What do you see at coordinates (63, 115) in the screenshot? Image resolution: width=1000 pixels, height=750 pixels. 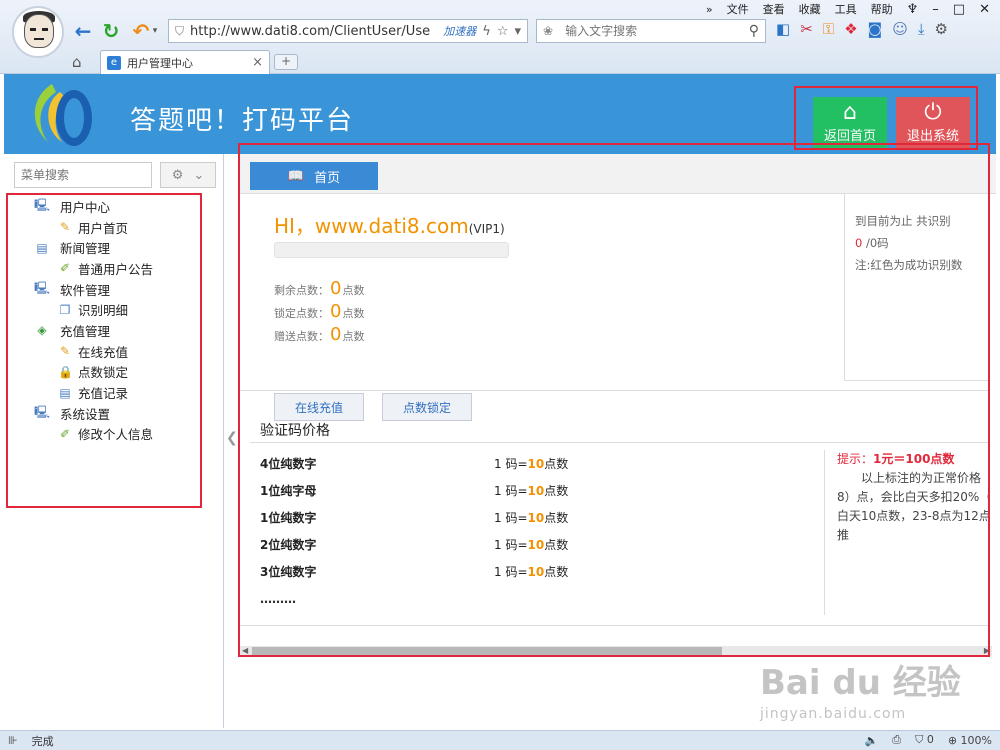 I see `site-logo` at bounding box center [63, 115].